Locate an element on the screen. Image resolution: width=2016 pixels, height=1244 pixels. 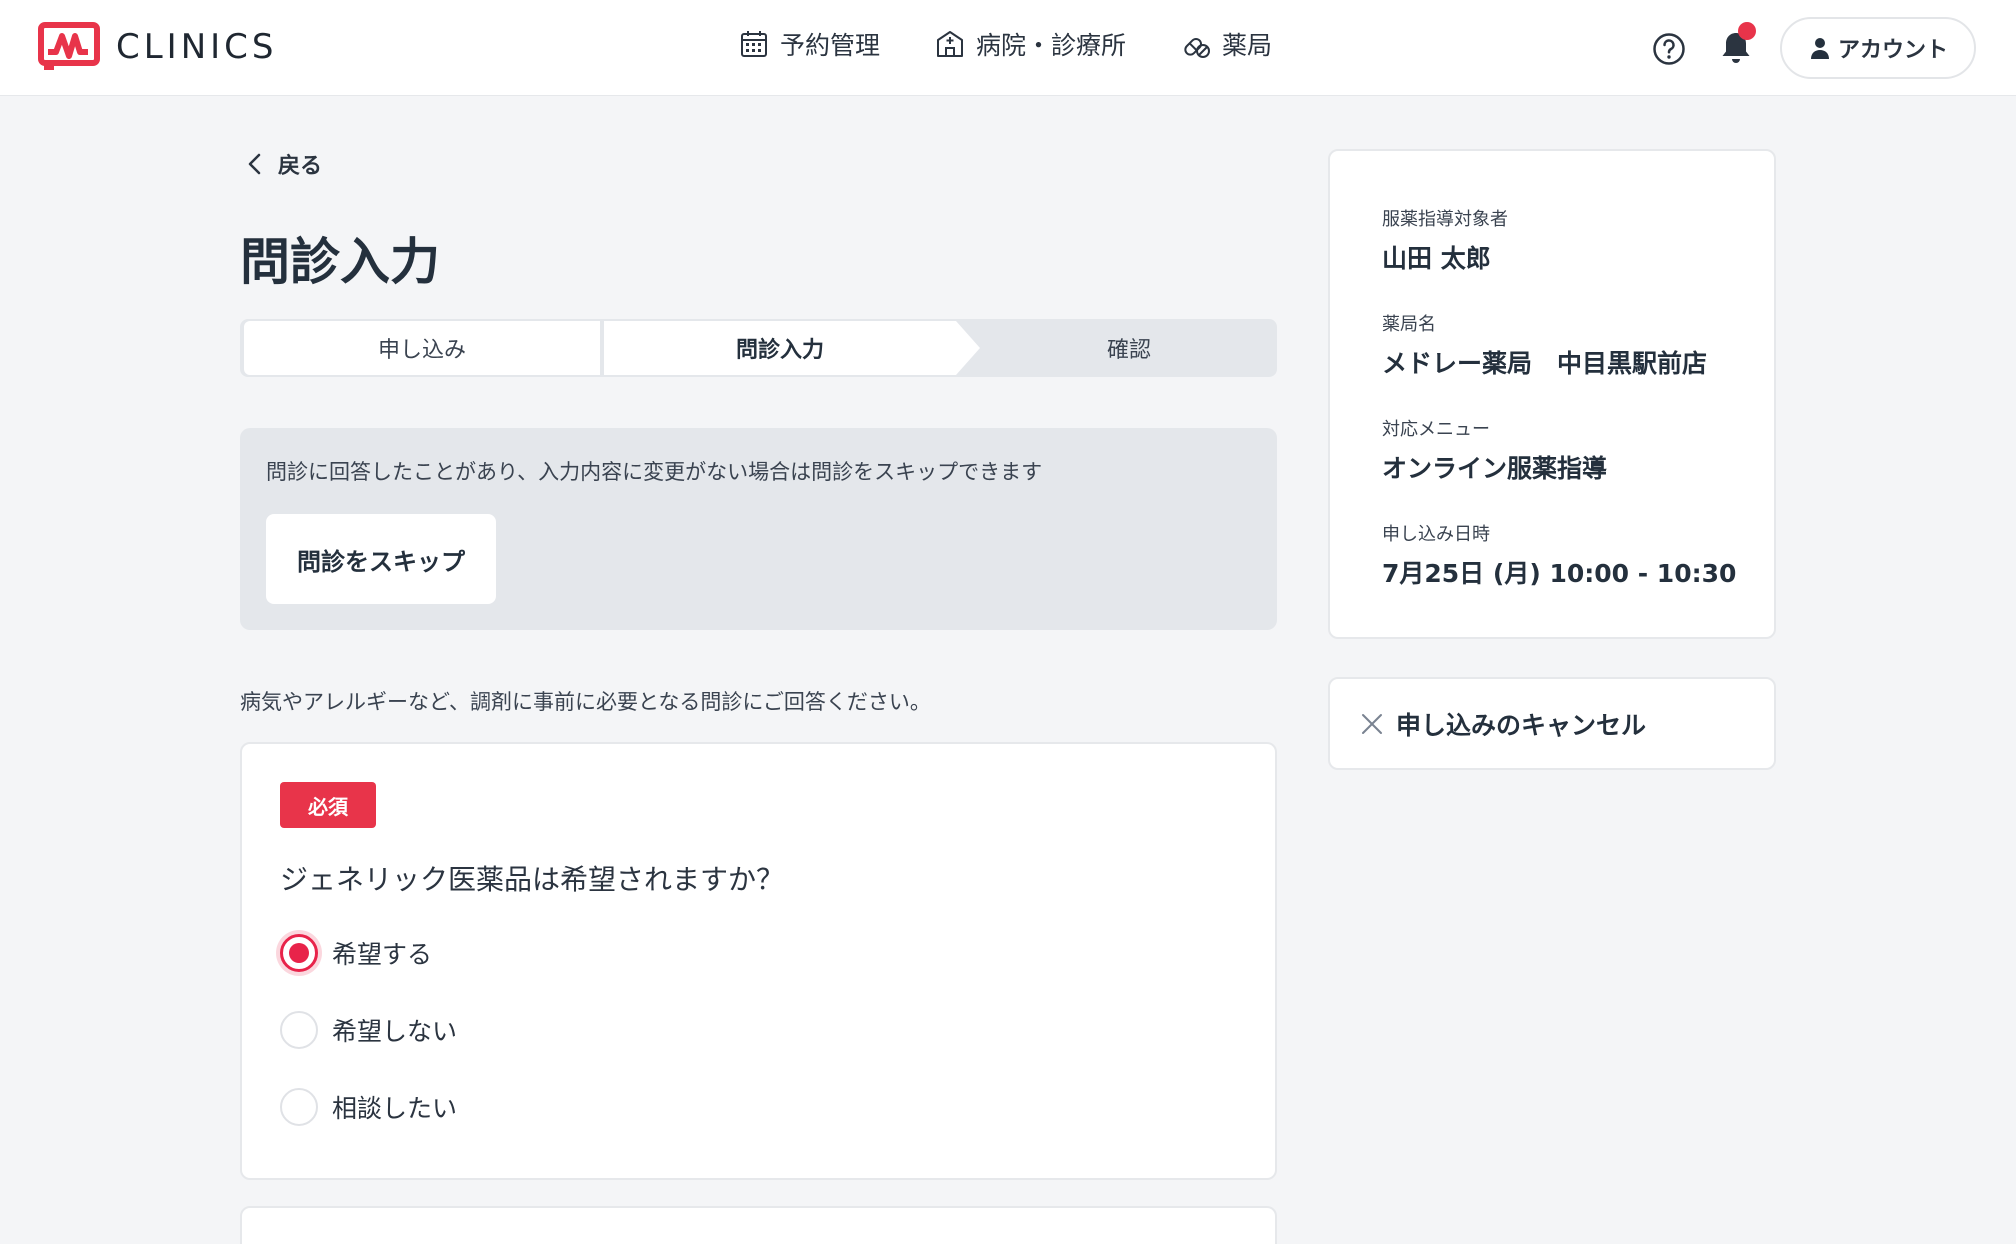
main-nav: 予約管理 病院・診療所 薬局 is located at coordinates (1032, 44).